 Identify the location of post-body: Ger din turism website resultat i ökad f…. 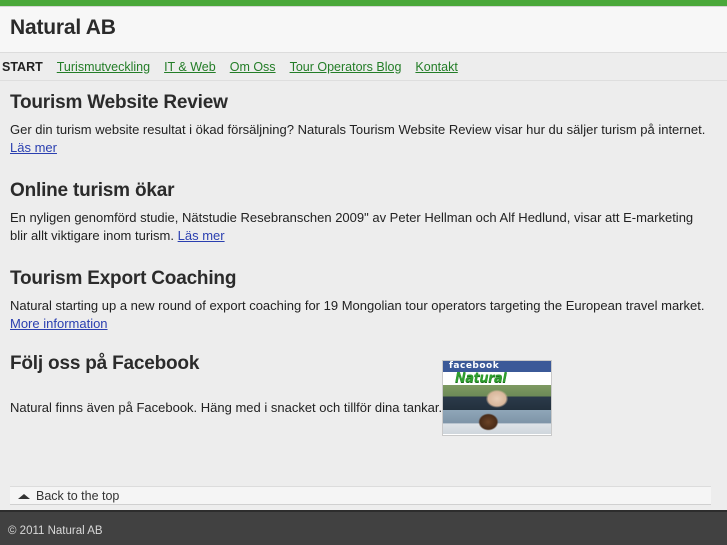
(360, 139).